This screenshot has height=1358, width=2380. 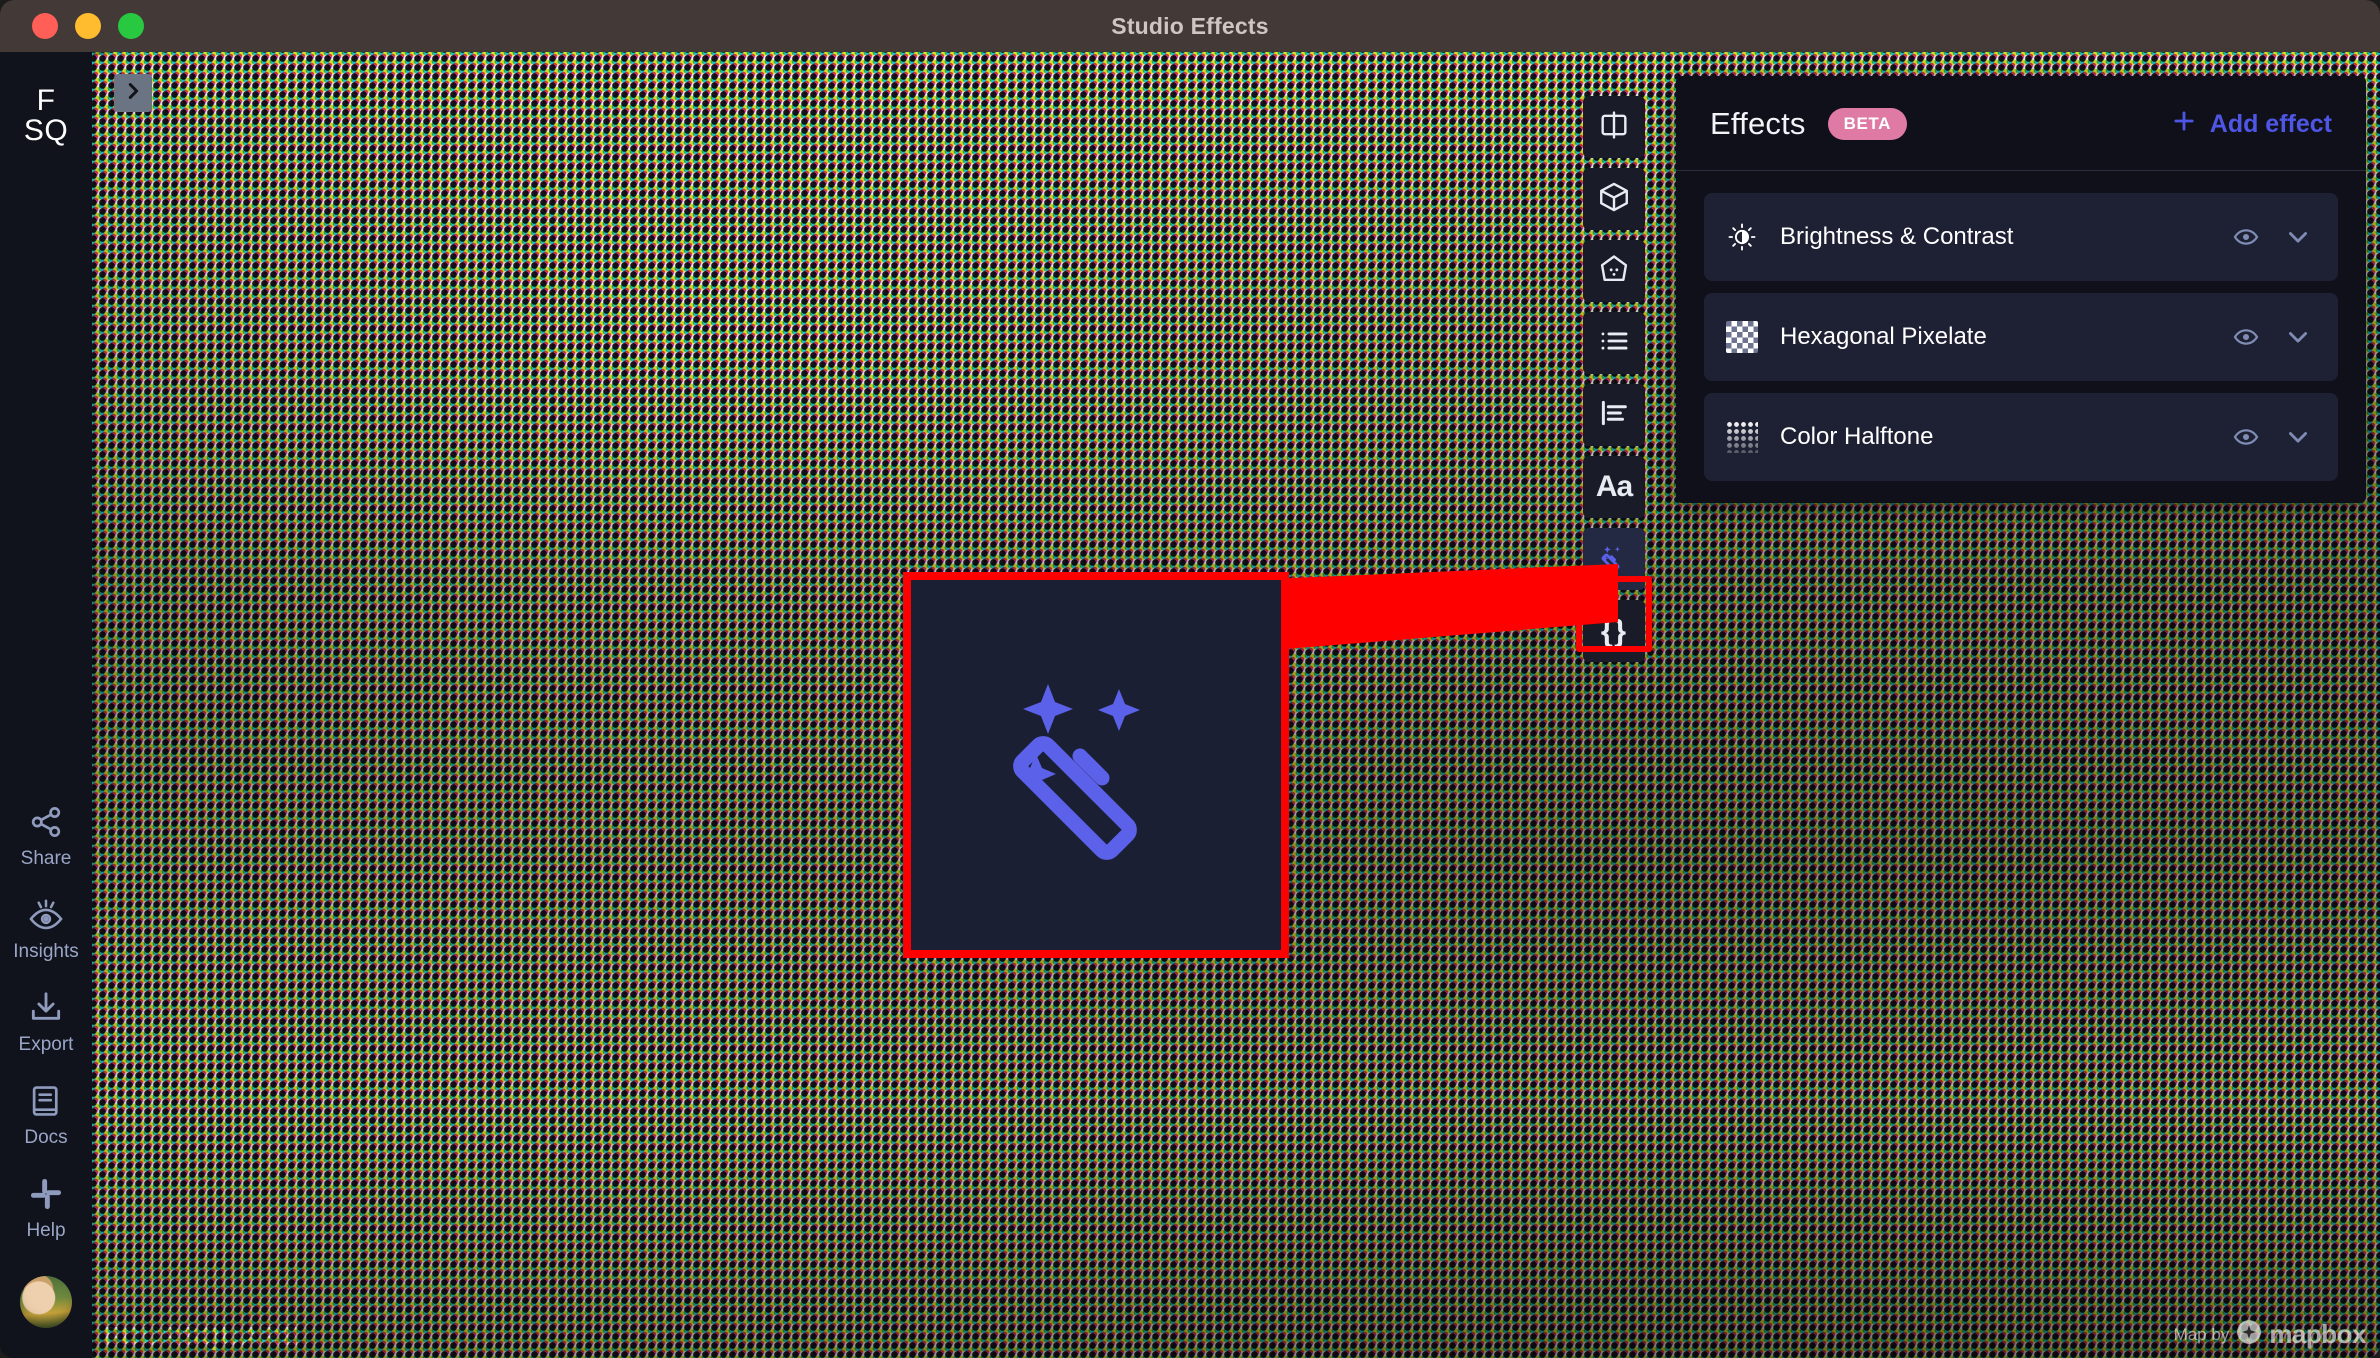 What do you see at coordinates (1897, 236) in the screenshot?
I see `effect-name: Brightness & Contrast` at bounding box center [1897, 236].